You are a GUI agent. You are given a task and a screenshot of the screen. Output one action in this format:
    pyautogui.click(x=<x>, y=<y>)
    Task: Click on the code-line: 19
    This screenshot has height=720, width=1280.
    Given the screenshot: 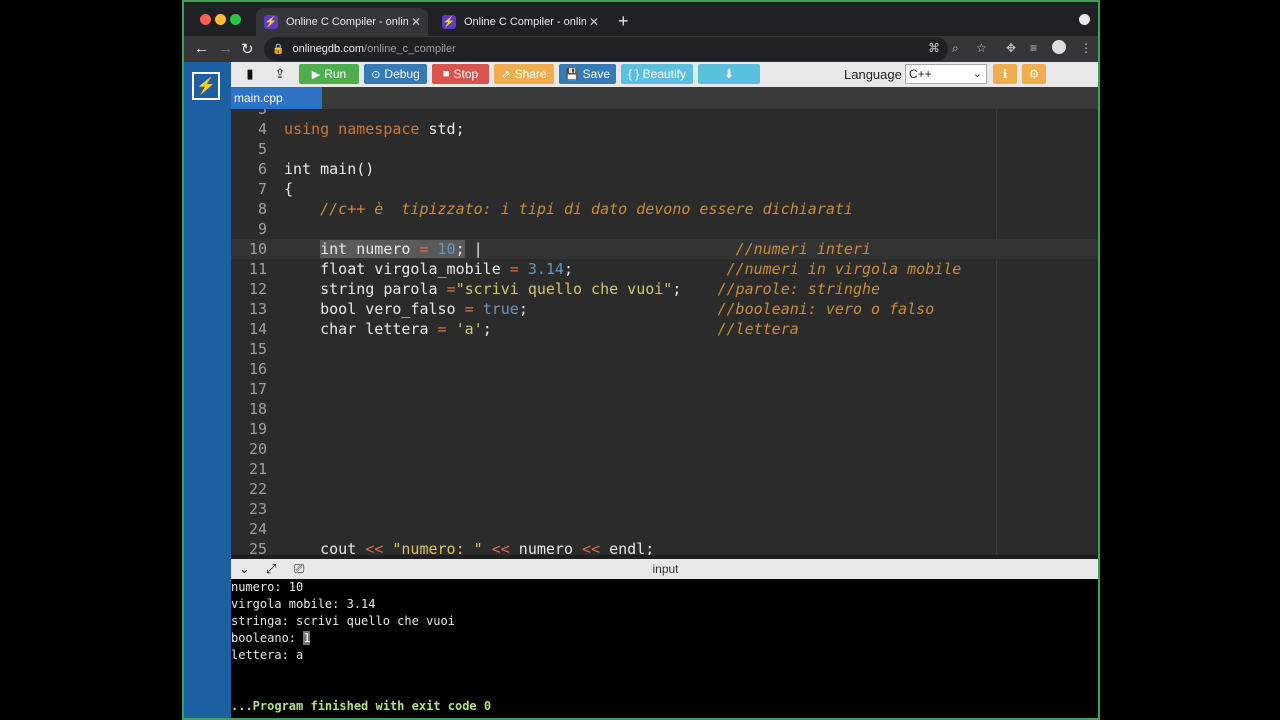 What is the action you would take?
    pyautogui.click(x=664, y=429)
    